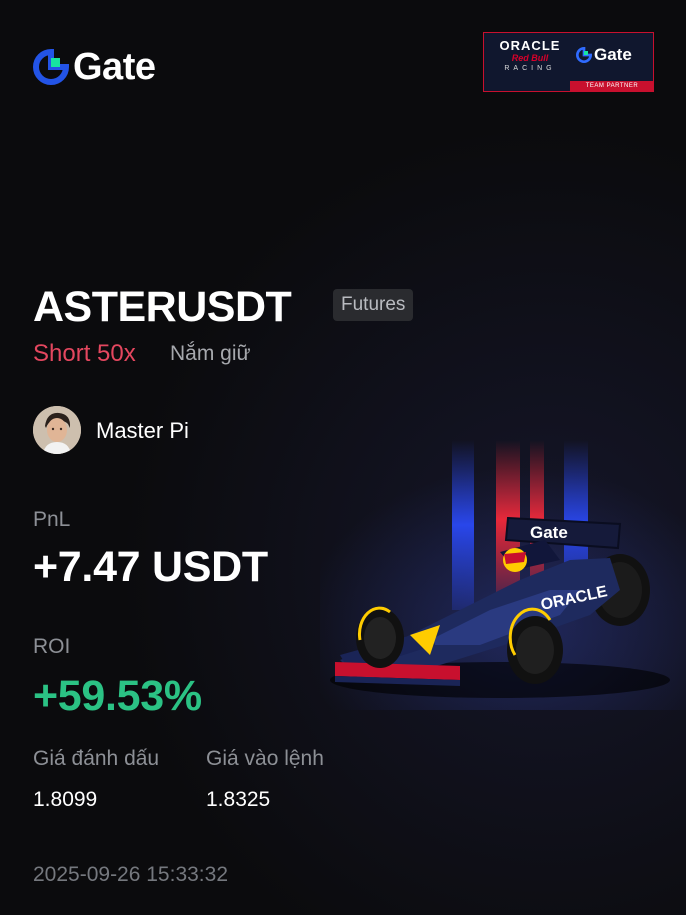 This screenshot has width=686, height=915. I want to click on oracle-text: ORACLE, so click(530, 45).